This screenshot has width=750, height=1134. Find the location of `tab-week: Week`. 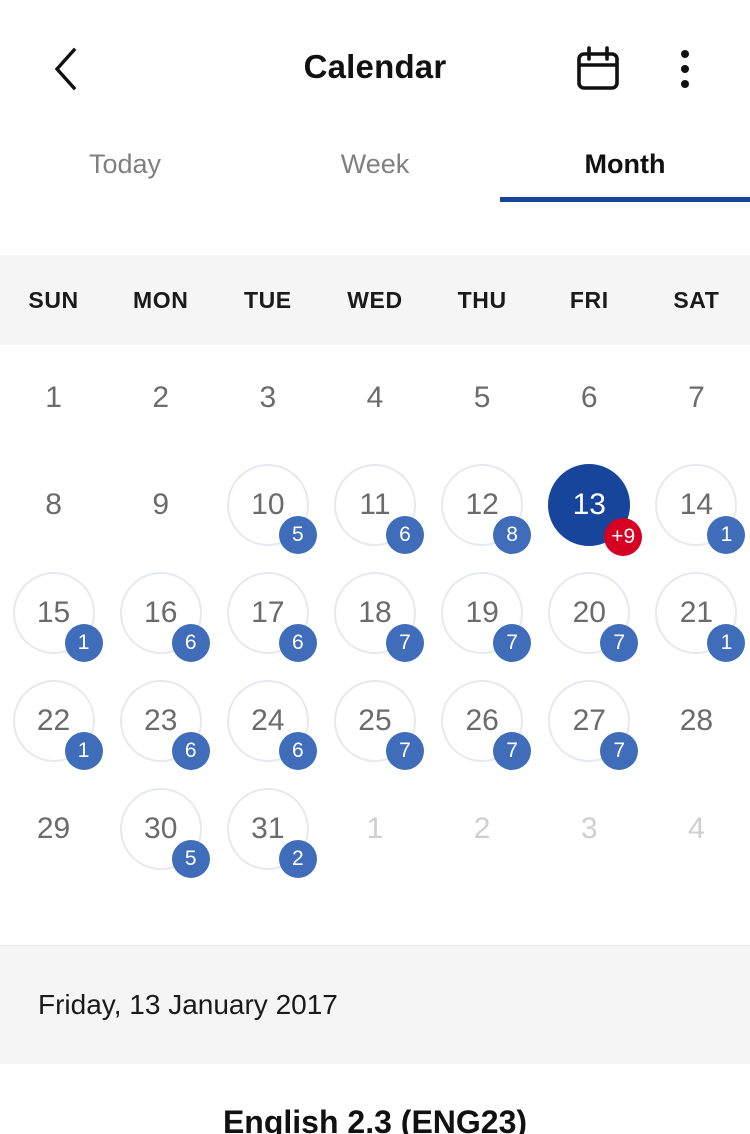

tab-week: Week is located at coordinates (375, 164).